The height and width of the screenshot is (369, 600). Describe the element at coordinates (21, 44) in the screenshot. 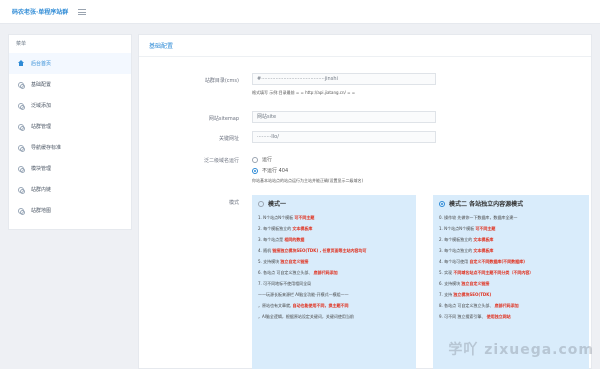

I see `sidebar-header: 菜单` at that location.